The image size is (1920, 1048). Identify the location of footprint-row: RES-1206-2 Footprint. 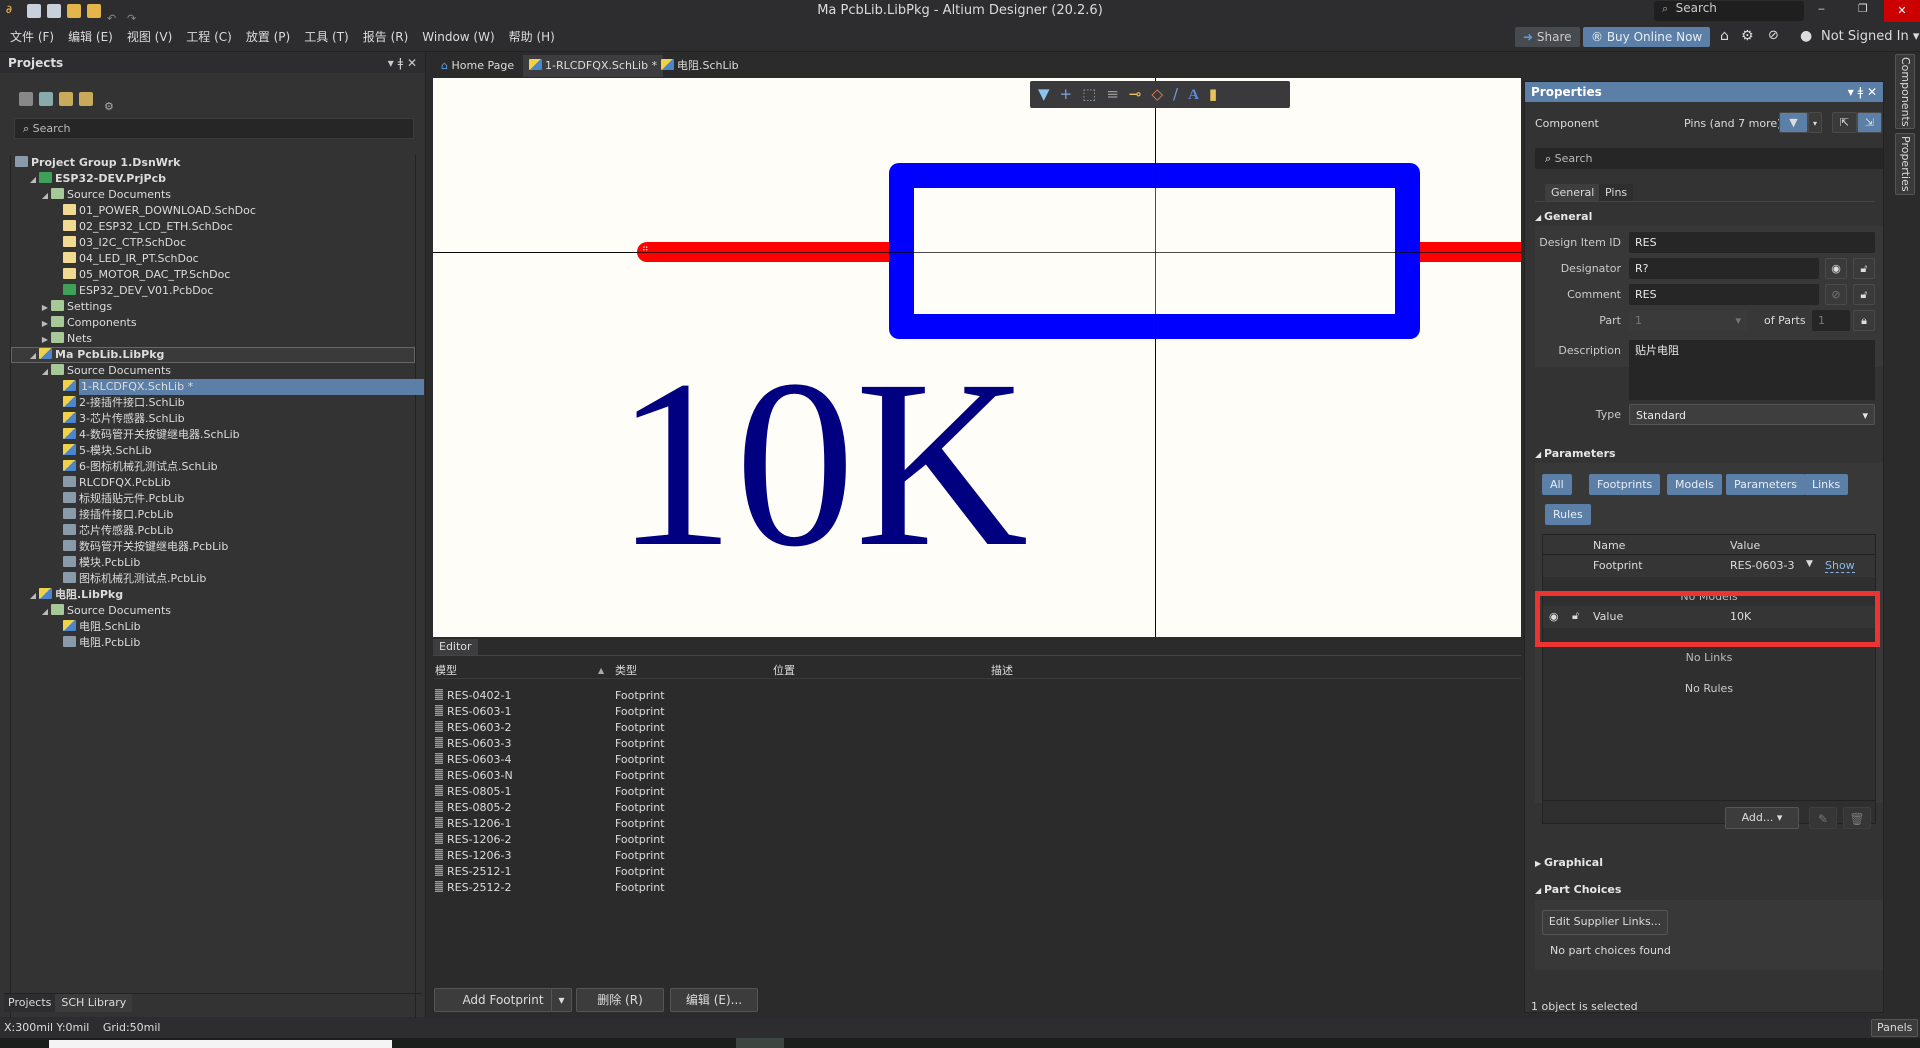
(885, 840).